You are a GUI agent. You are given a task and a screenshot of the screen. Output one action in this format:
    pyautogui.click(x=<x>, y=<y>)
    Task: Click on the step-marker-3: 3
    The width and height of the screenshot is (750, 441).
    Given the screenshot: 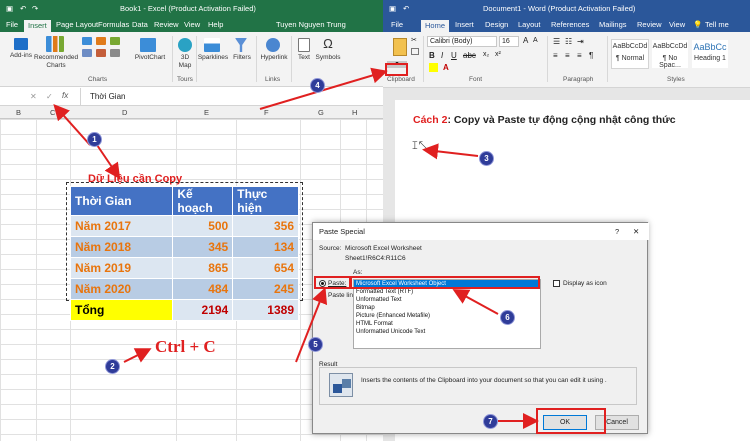 What is the action you would take?
    pyautogui.click(x=486, y=158)
    